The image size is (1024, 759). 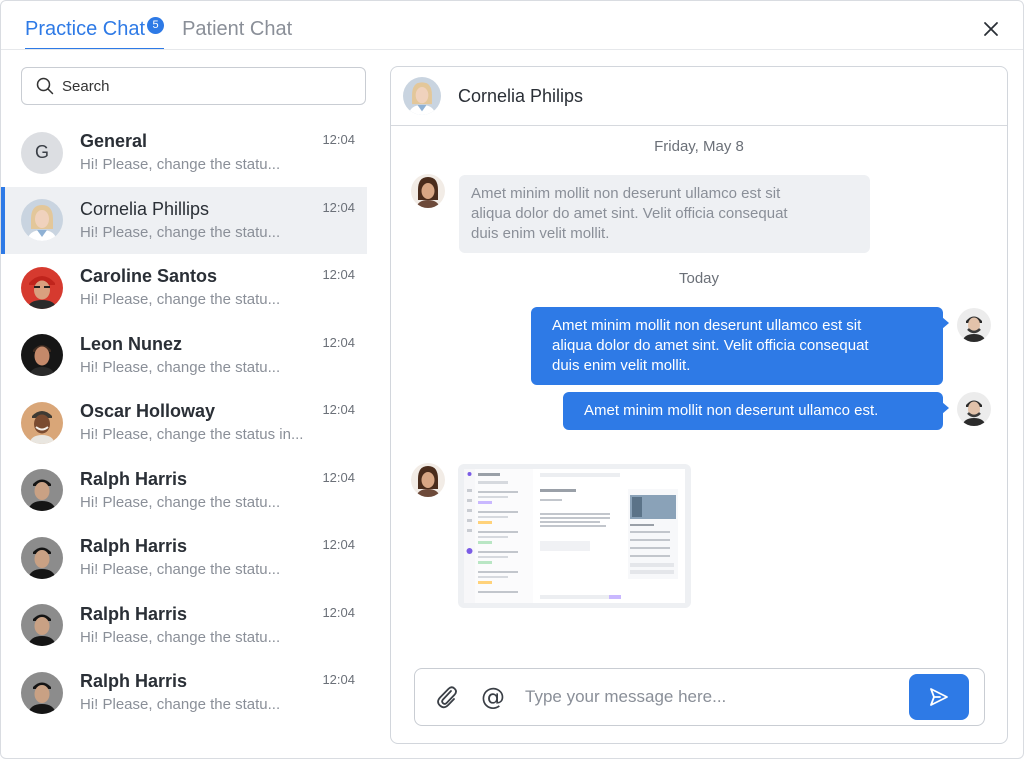 I want to click on avatar: G, so click(x=42, y=152).